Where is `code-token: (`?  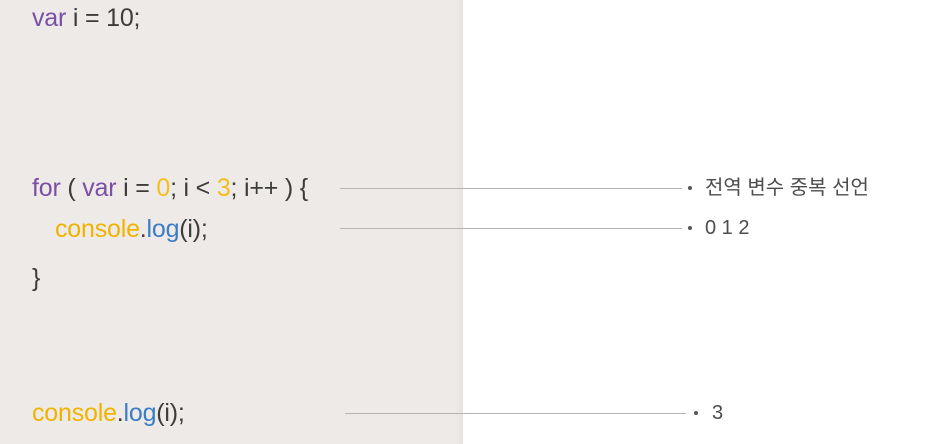
code-token: ( is located at coordinates (71, 188).